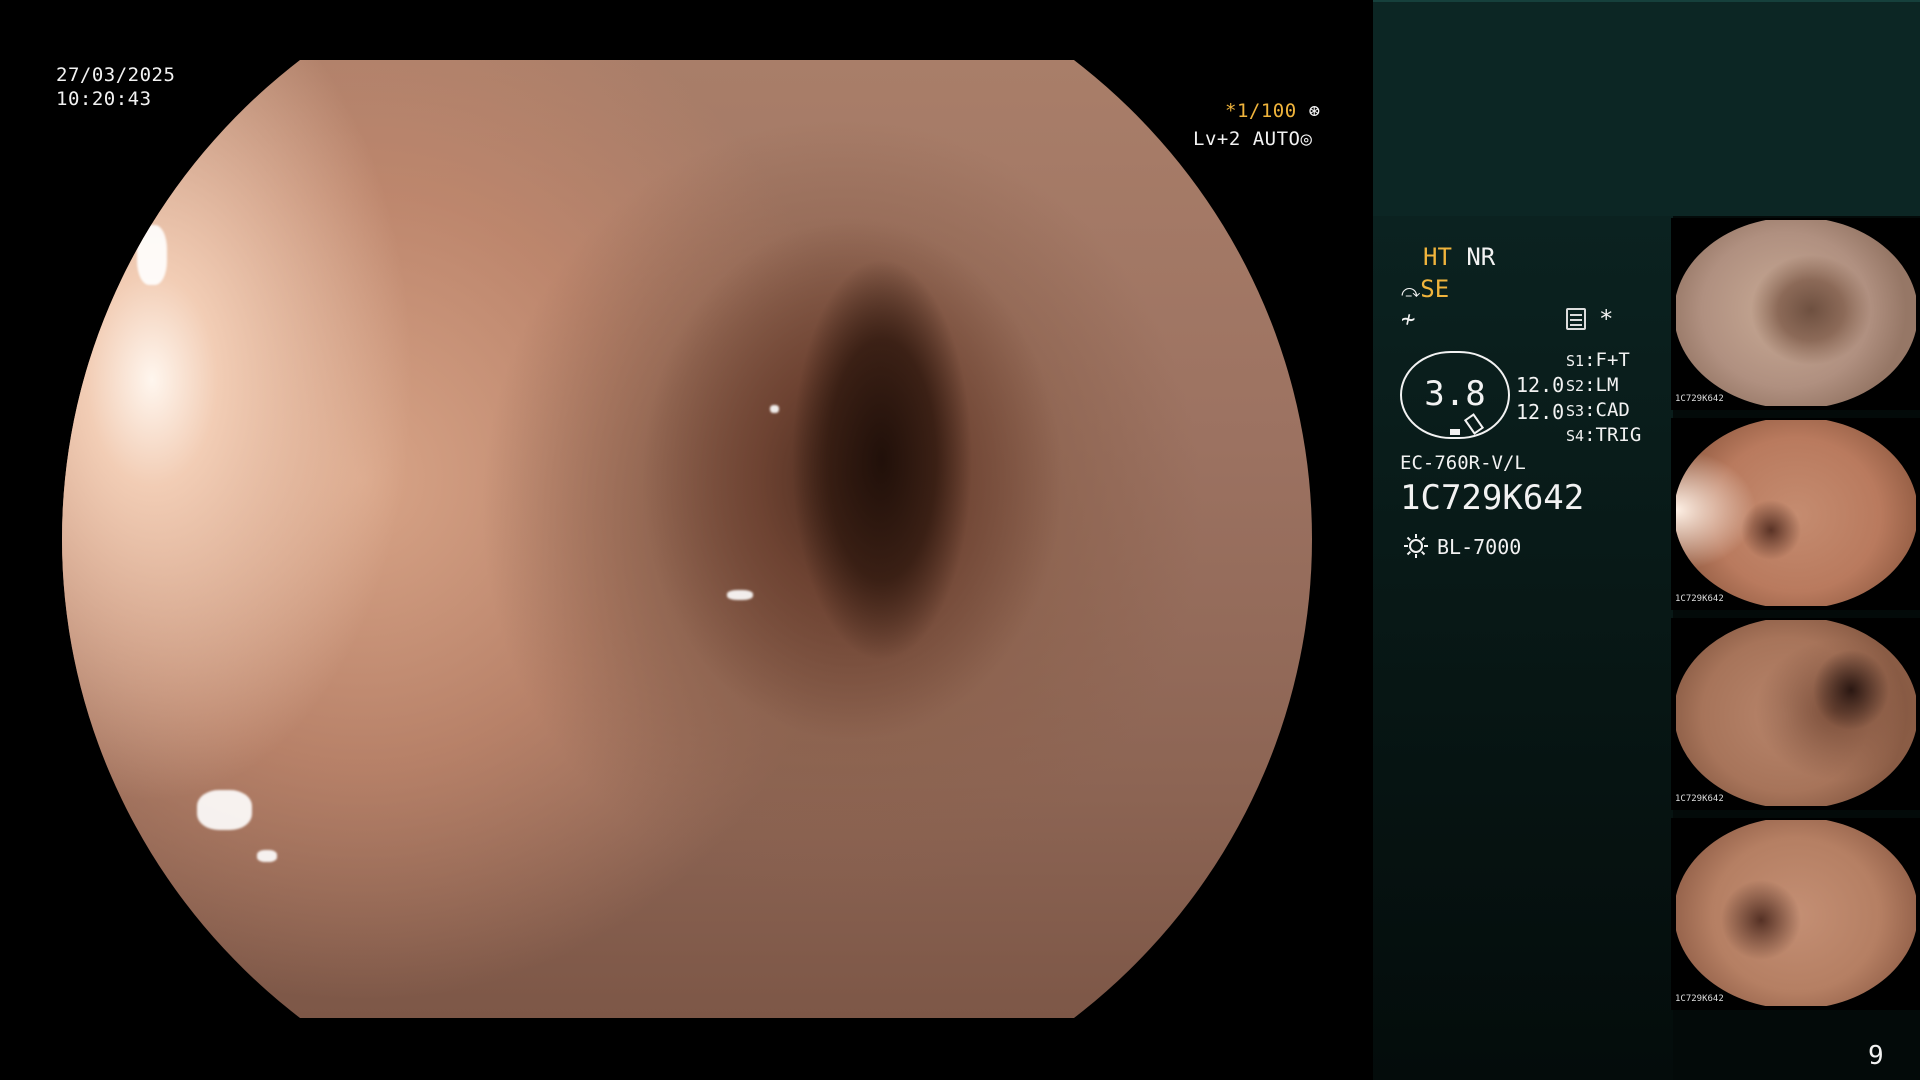 Image resolution: width=1920 pixels, height=1080 pixels. What do you see at coordinates (1437, 257) in the screenshot?
I see `ht-label: HT` at bounding box center [1437, 257].